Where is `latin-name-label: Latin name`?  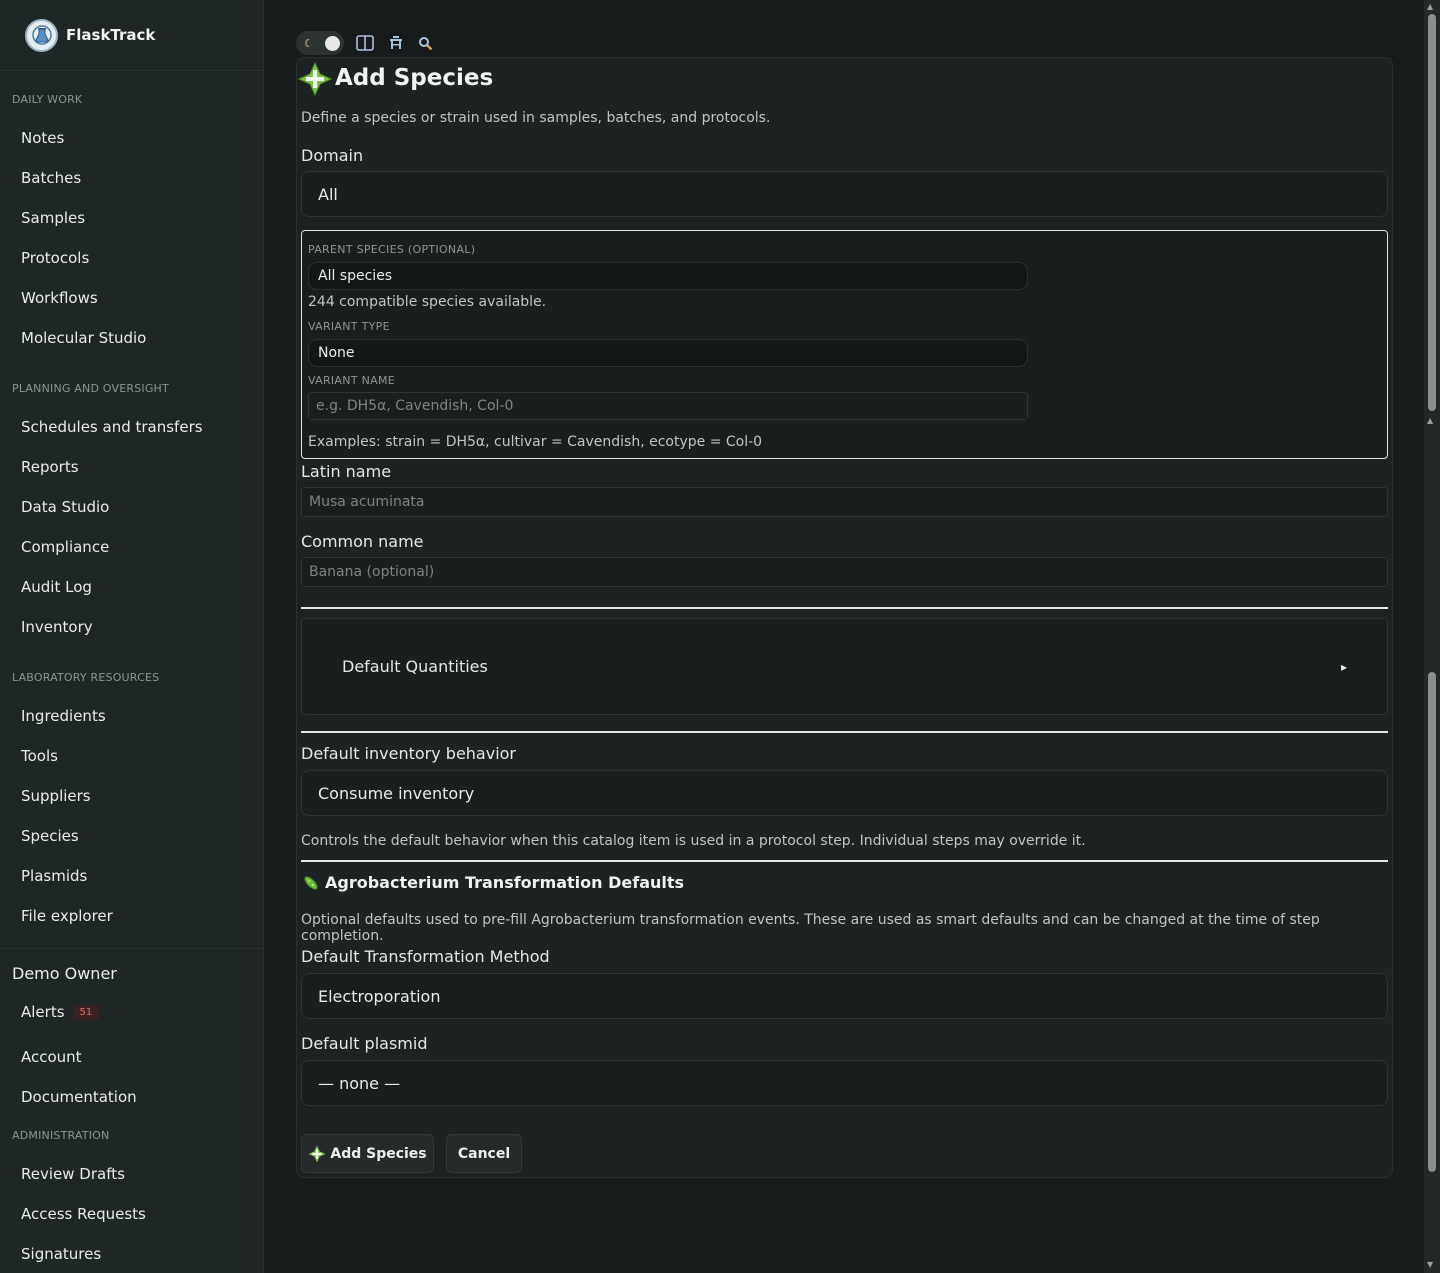
latin-name-label: Latin name is located at coordinates (346, 471).